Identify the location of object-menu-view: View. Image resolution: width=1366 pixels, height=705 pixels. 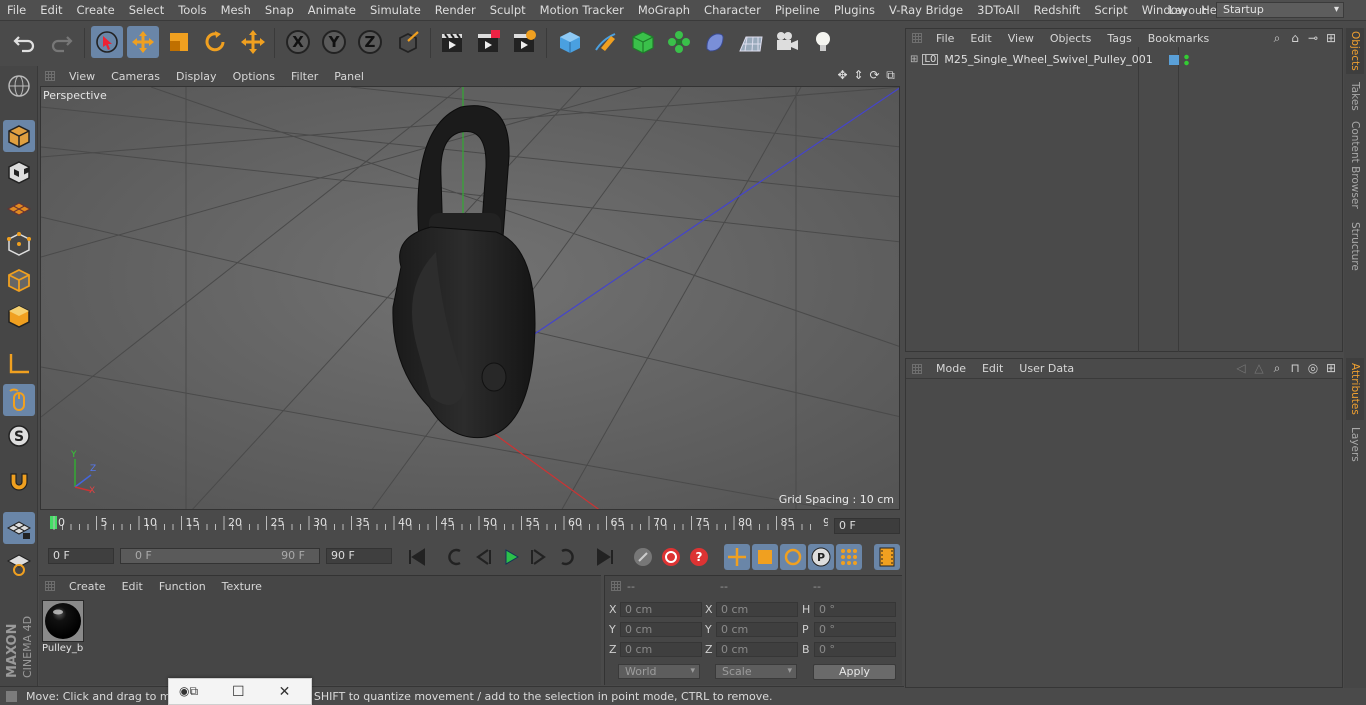
(1021, 38).